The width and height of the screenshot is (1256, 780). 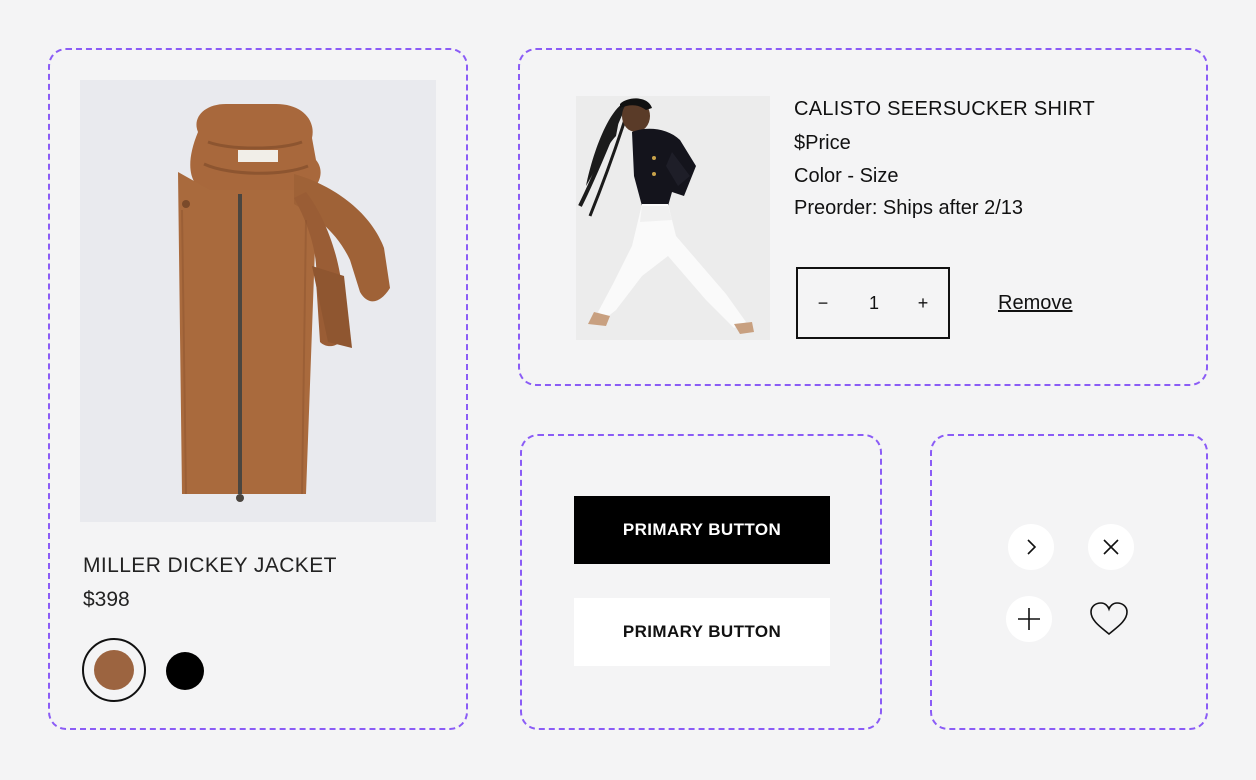 I want to click on chevron-right-button, so click(x=1031, y=547).